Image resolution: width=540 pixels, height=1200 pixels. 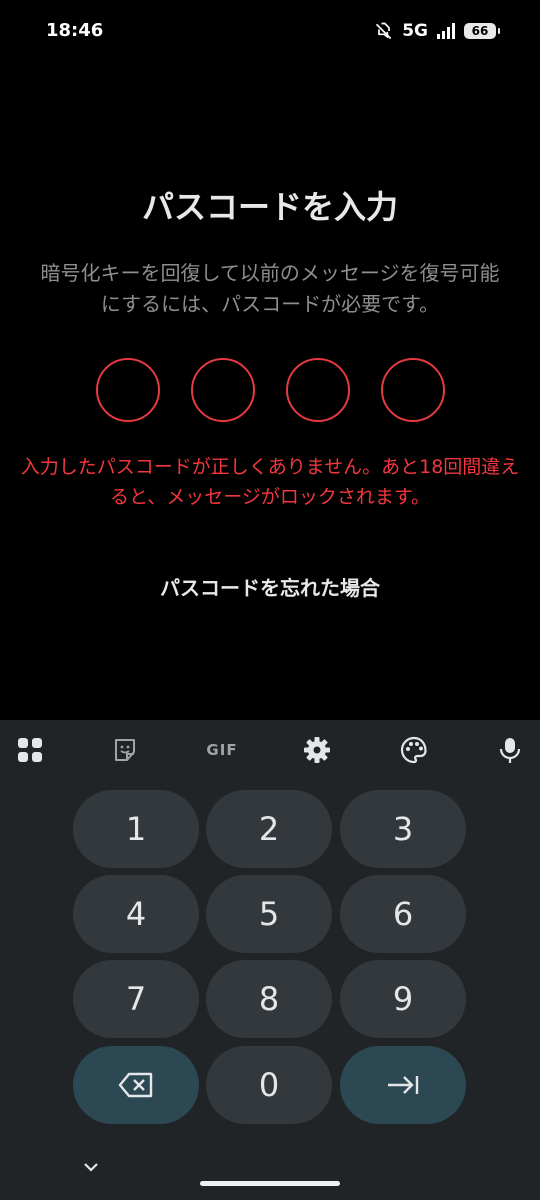 I want to click on key-7: 7, so click(x=136, y=999).